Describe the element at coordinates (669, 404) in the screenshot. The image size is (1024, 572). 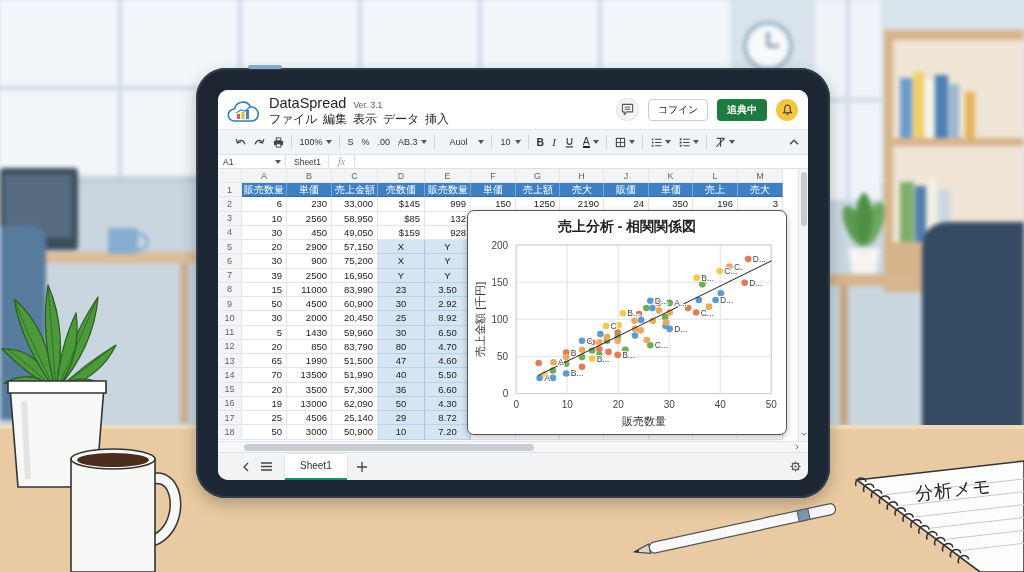
I see `axis-tick-label: 30` at that location.